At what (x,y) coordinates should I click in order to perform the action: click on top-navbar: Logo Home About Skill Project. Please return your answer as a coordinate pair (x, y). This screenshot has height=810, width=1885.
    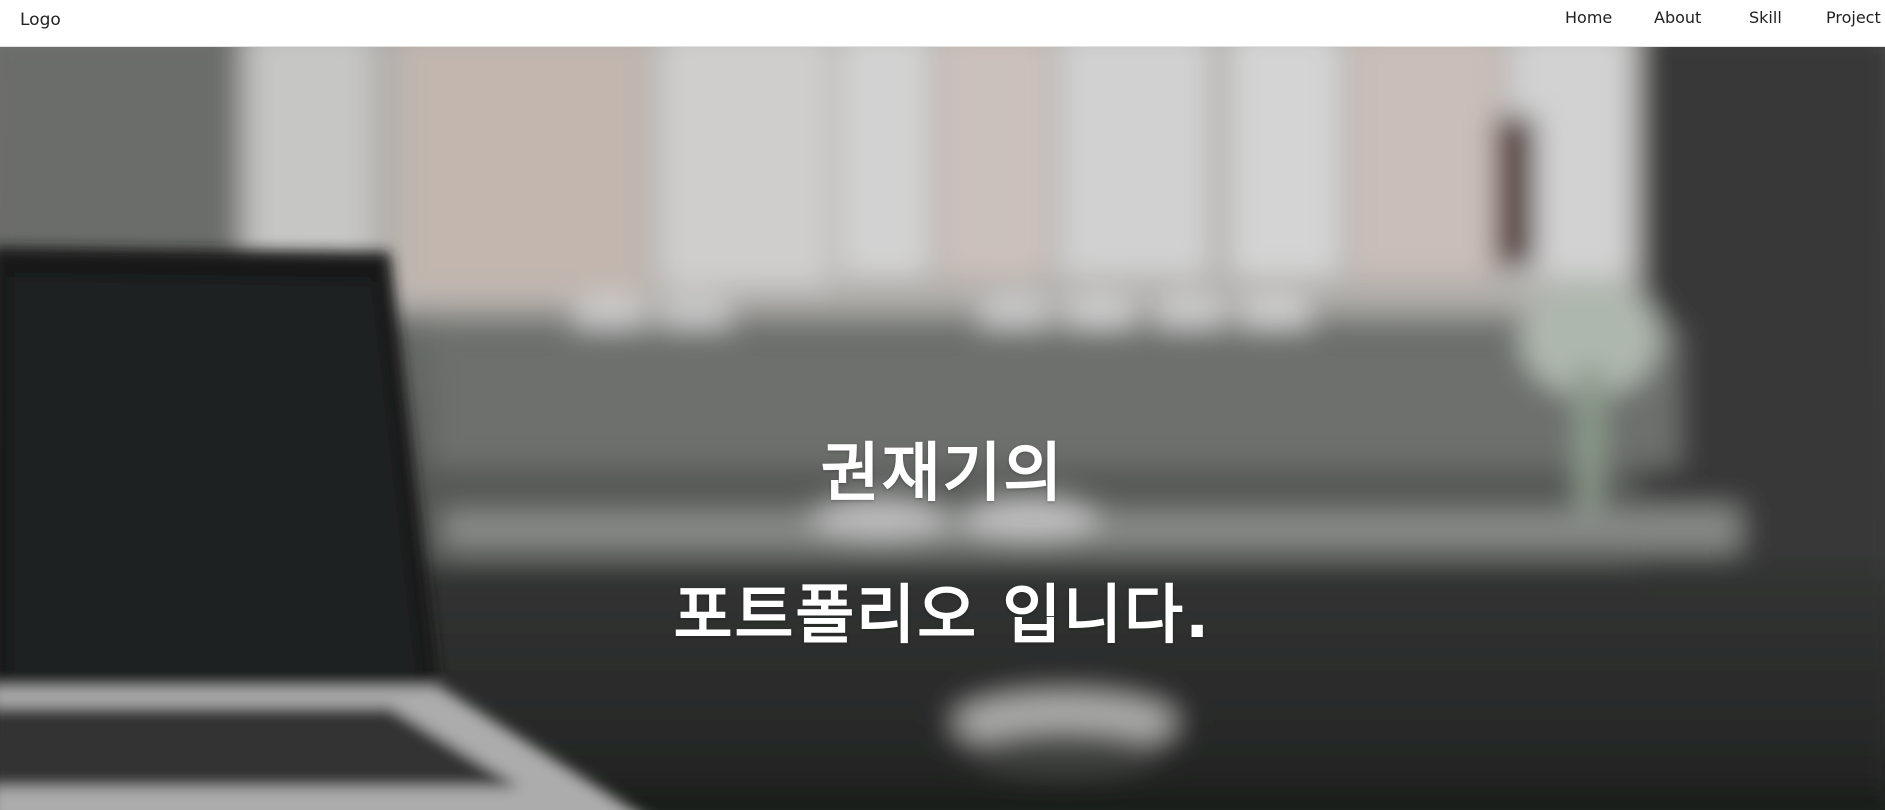
    Looking at the image, I should click on (942, 23).